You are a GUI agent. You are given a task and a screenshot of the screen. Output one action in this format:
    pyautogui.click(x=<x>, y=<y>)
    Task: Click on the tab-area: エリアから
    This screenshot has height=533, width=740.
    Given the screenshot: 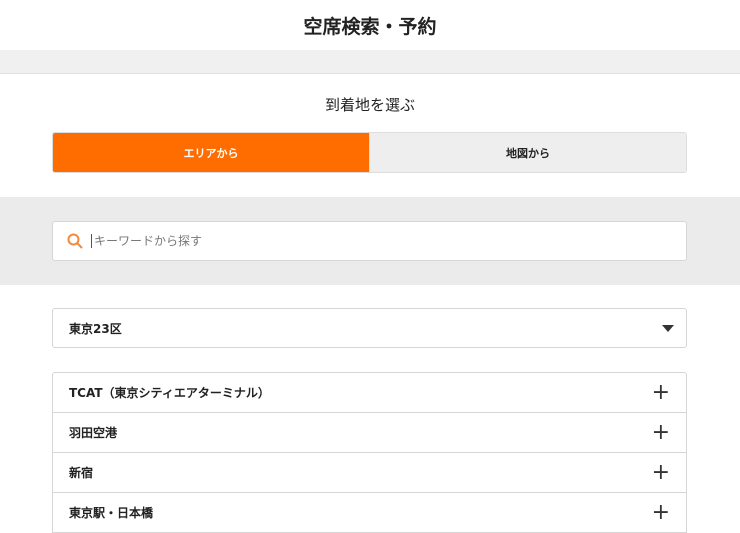 What is the action you would take?
    pyautogui.click(x=211, y=152)
    